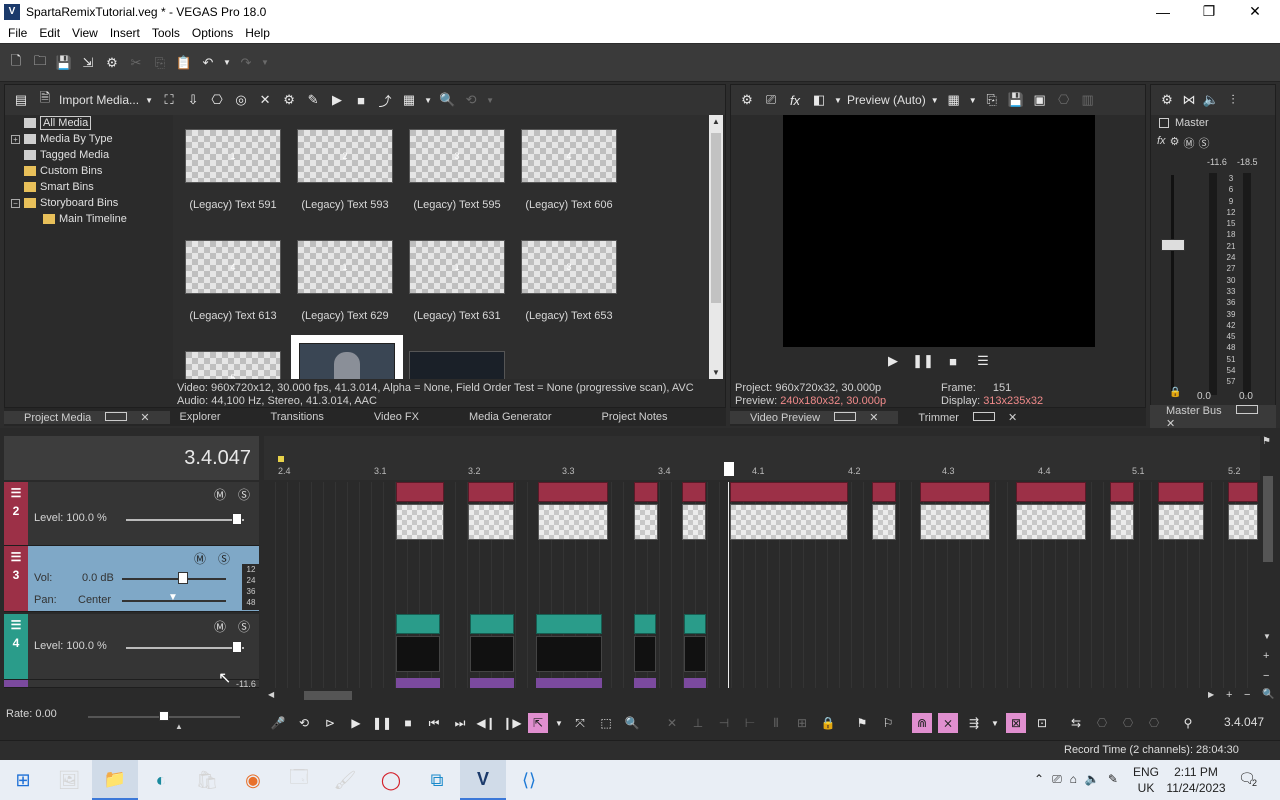 The image size is (1280, 800). I want to click on tool-dropdown-icon: ▼, so click(559, 723).